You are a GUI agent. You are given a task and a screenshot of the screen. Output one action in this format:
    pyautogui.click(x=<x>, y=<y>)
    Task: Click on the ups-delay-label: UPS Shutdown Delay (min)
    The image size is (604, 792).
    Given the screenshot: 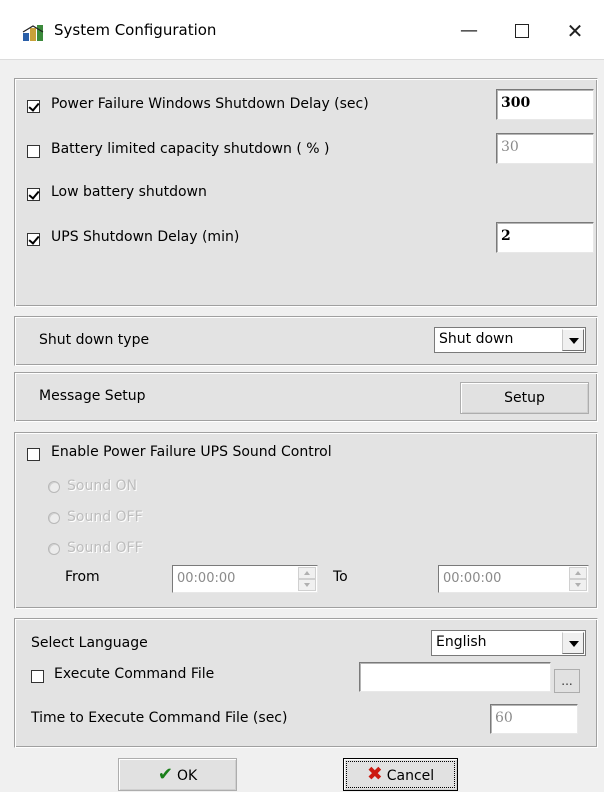 What is the action you would take?
    pyautogui.click(x=145, y=237)
    